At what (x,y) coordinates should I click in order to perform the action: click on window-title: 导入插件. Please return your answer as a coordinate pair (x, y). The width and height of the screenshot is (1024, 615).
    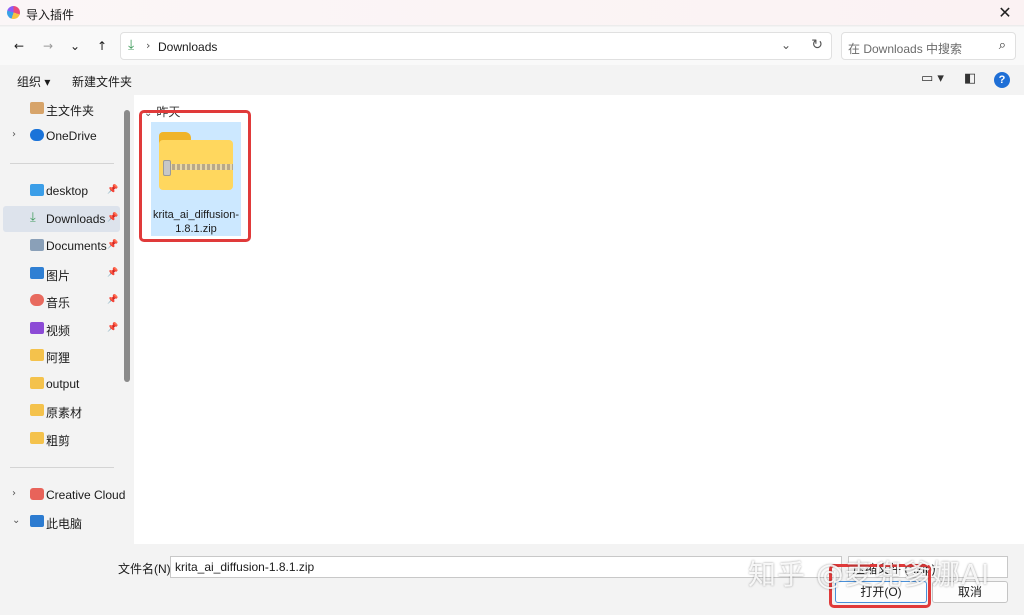
    Looking at the image, I should click on (50, 15).